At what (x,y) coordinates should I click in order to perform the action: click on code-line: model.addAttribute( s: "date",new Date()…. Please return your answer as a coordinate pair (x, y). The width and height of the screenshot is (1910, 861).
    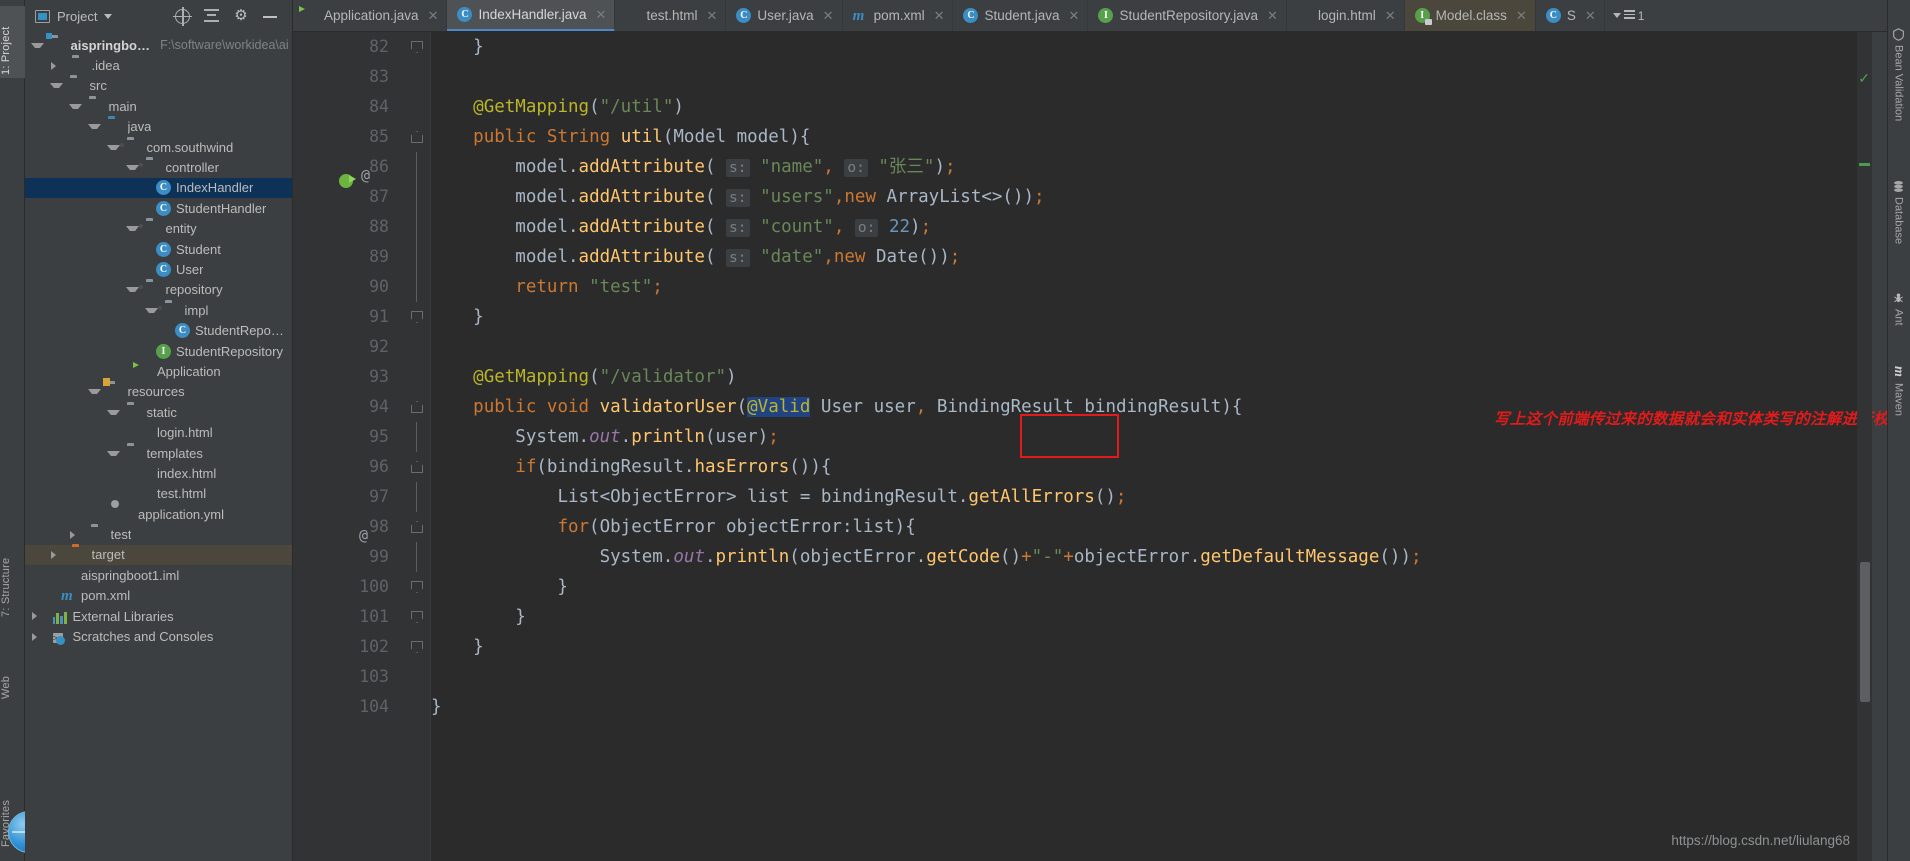
    Looking at the image, I should click on (1151, 257).